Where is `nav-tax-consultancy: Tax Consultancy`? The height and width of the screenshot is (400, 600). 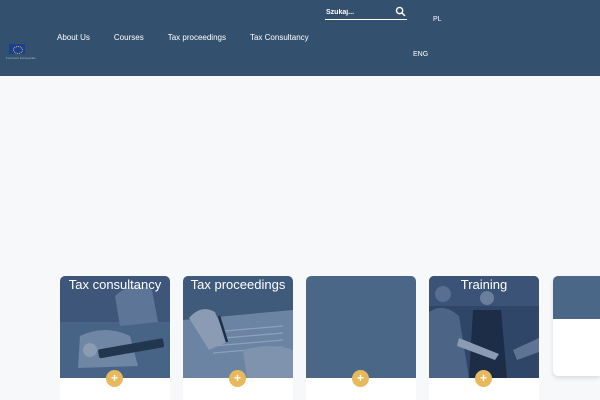 nav-tax-consultancy: Tax Consultancy is located at coordinates (279, 37).